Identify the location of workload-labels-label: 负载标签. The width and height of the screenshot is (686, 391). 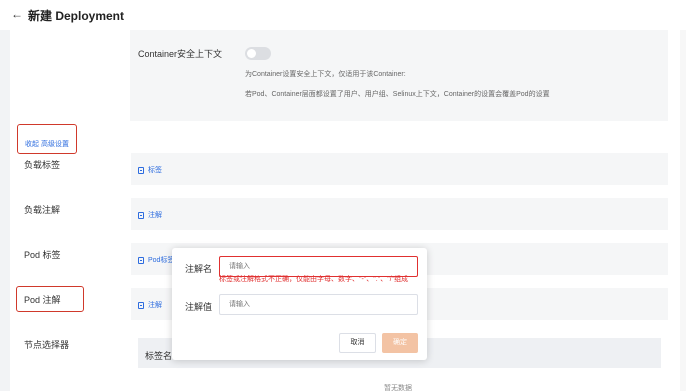
(42, 165).